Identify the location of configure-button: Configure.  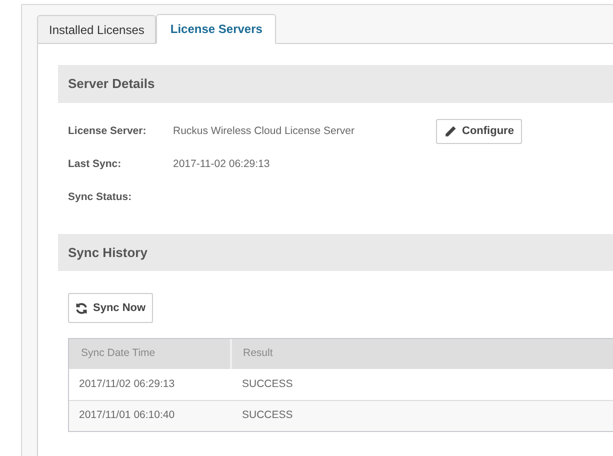
(479, 131).